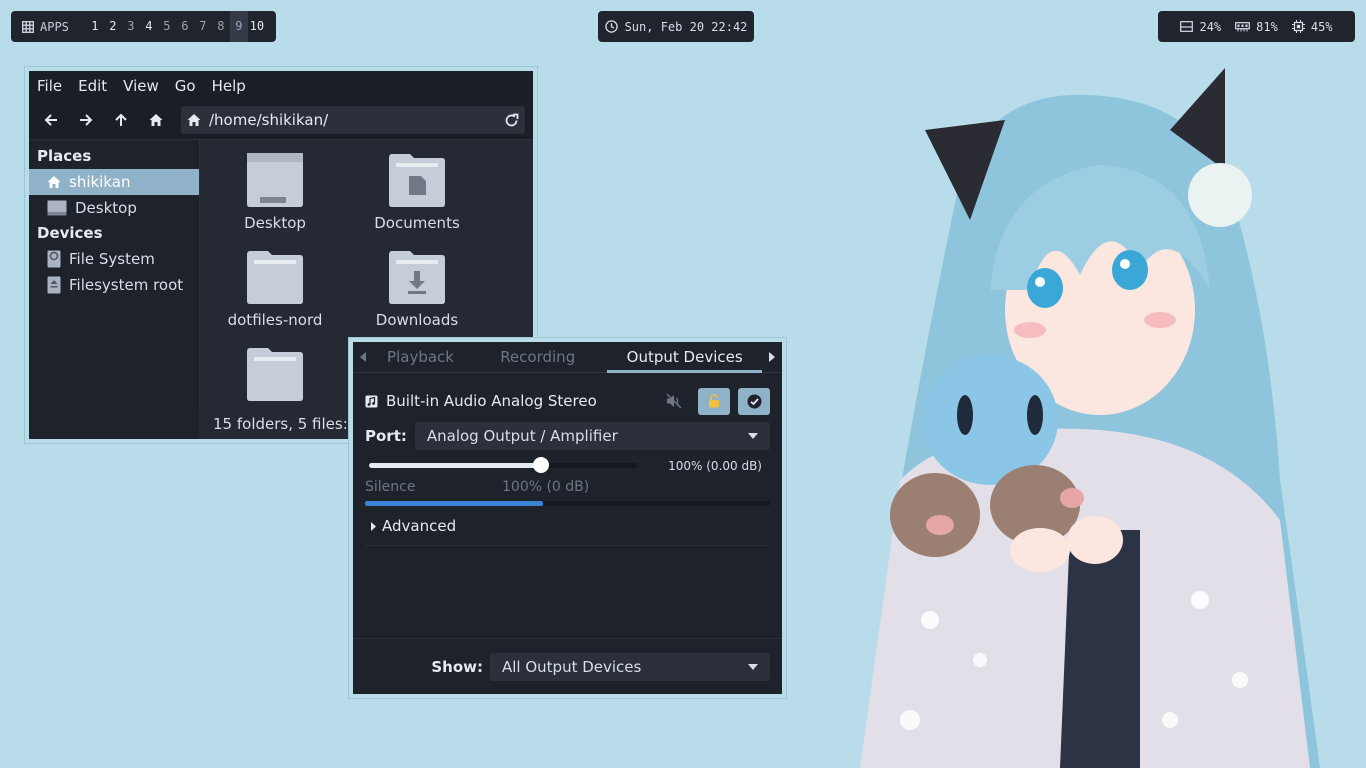  I want to click on cpu-icon, so click(1298, 26).